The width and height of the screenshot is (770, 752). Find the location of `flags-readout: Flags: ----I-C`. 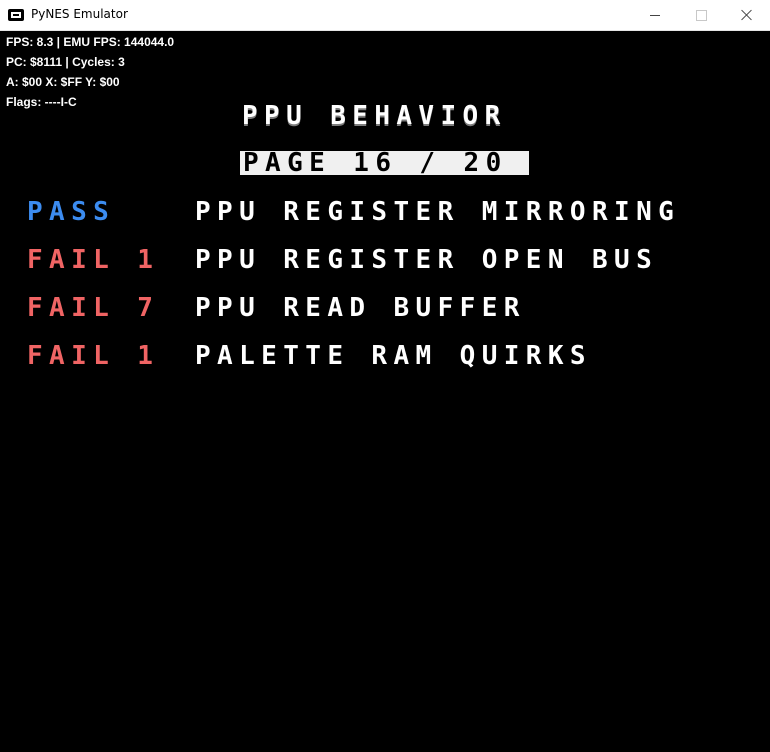

flags-readout: Flags: ----I-C is located at coordinates (41, 102).